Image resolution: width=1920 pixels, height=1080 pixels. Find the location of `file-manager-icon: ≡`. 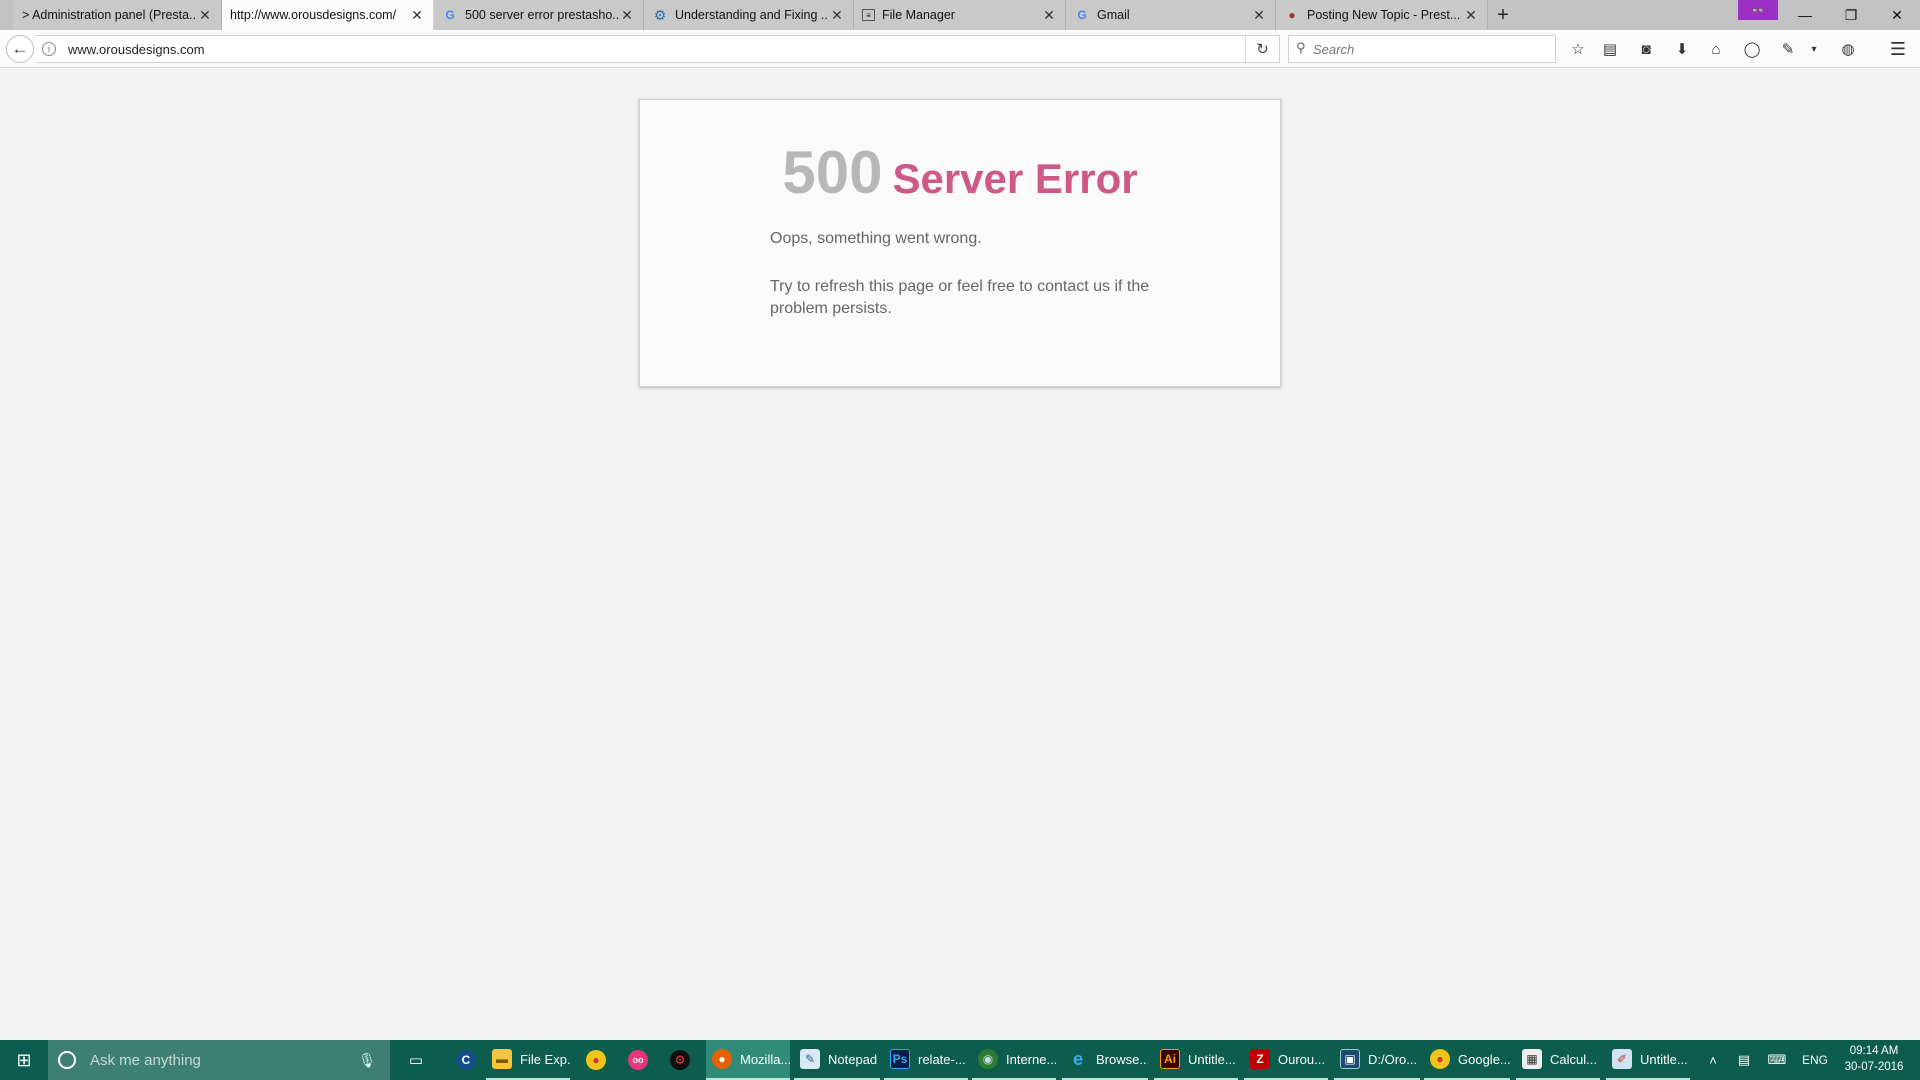

file-manager-icon: ≡ is located at coordinates (868, 15).